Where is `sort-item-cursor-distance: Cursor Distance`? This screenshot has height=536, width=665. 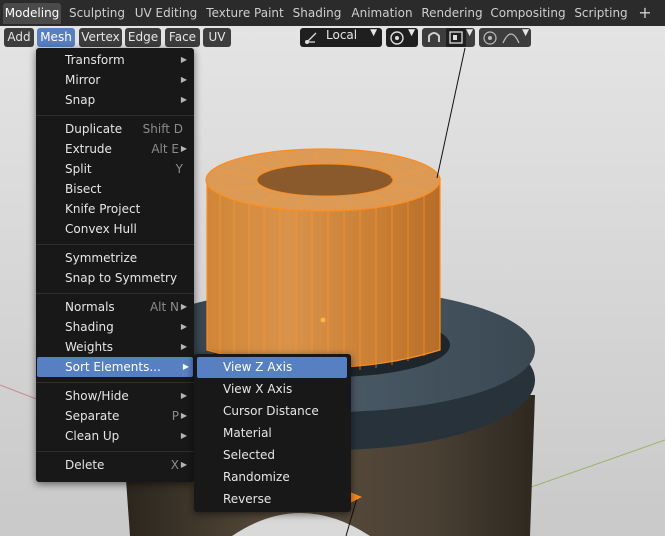 sort-item-cursor-distance: Cursor Distance is located at coordinates (272, 411).